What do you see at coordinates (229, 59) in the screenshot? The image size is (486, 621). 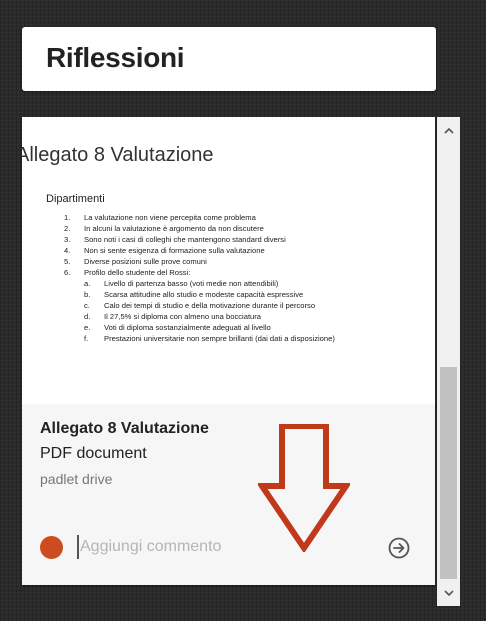 I see `section-header: Riflessioni` at bounding box center [229, 59].